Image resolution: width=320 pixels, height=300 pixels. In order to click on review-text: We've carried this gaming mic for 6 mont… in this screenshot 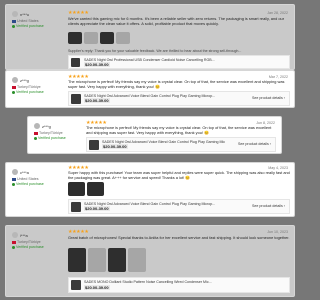, I will do `click(176, 21)`.